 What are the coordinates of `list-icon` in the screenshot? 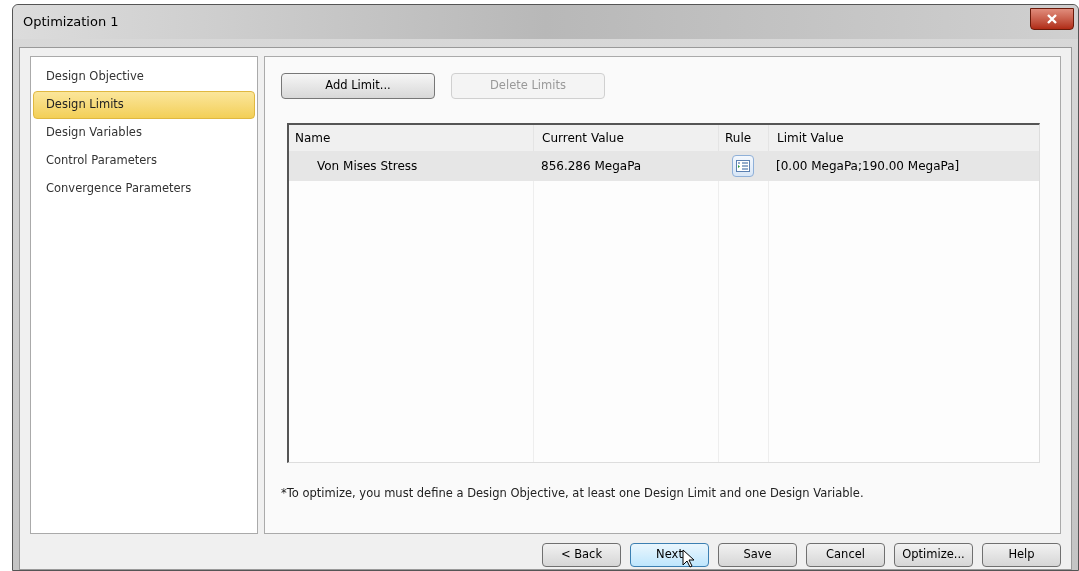 It's located at (743, 166).